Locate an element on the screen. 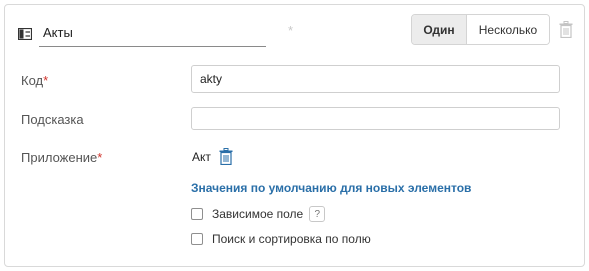  search-sort-option: Поиск и сортировка по полю is located at coordinates (281, 239).